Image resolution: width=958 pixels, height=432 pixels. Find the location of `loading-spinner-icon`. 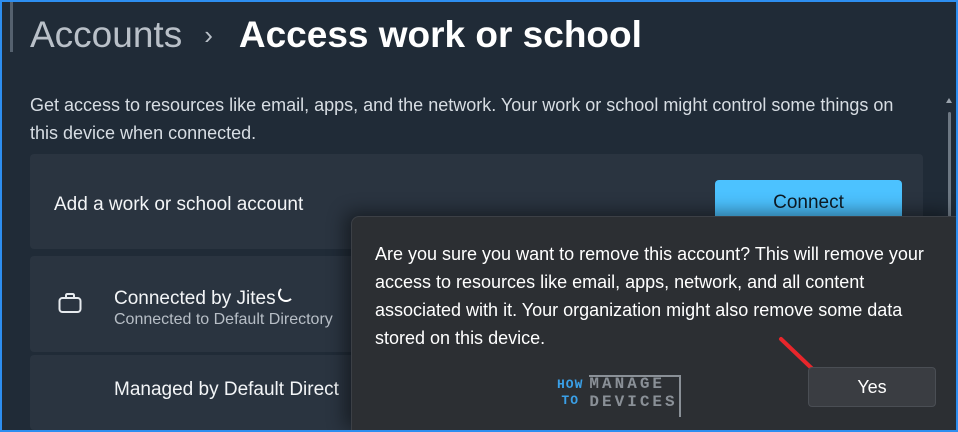

loading-spinner-icon is located at coordinates (285, 294).